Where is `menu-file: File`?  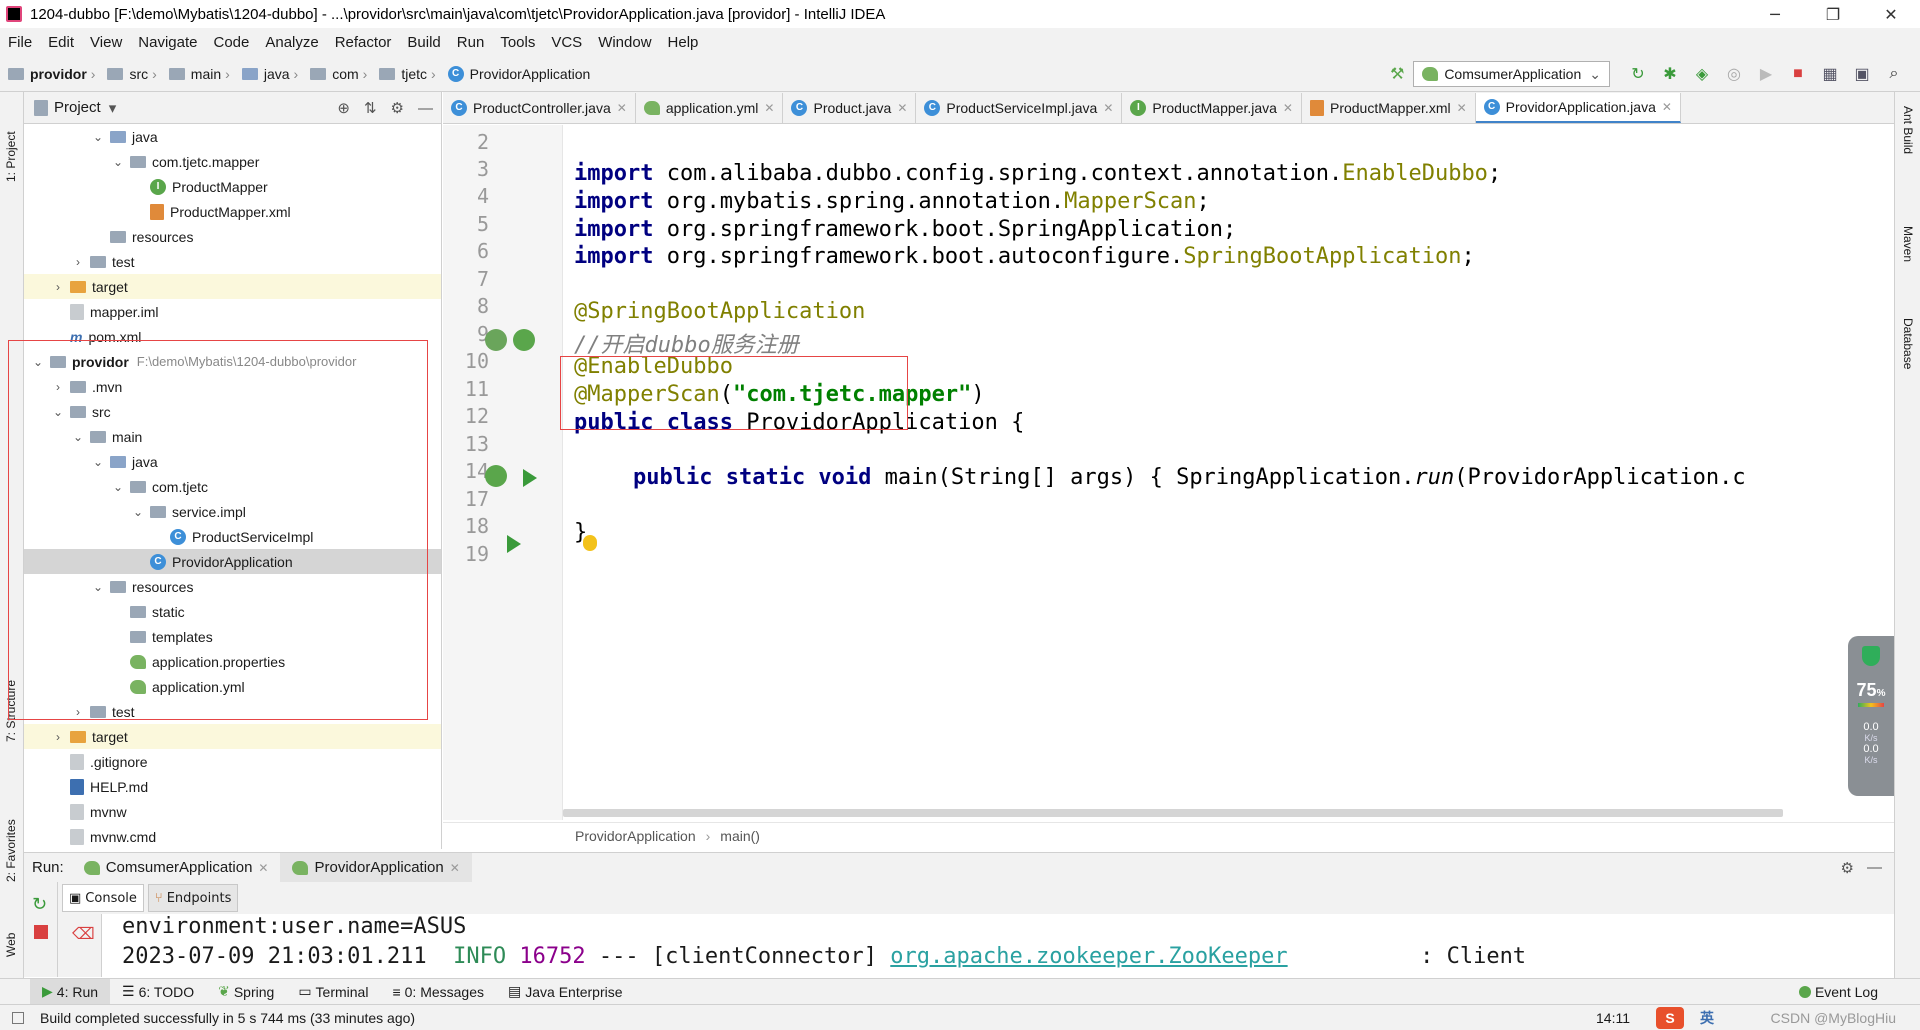
menu-file: File is located at coordinates (20, 42).